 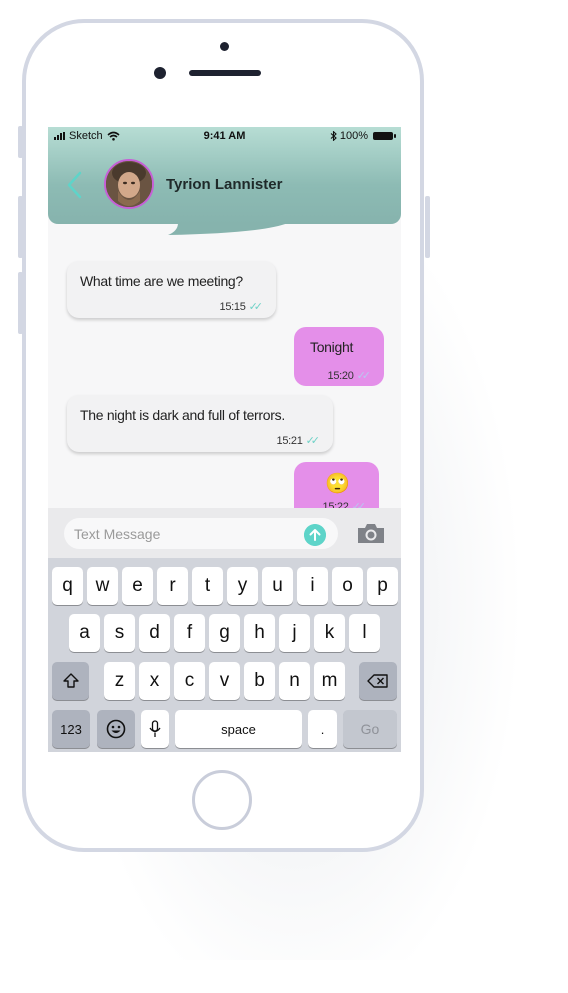 What do you see at coordinates (289, 440) in the screenshot?
I see `message-time: 15:21` at bounding box center [289, 440].